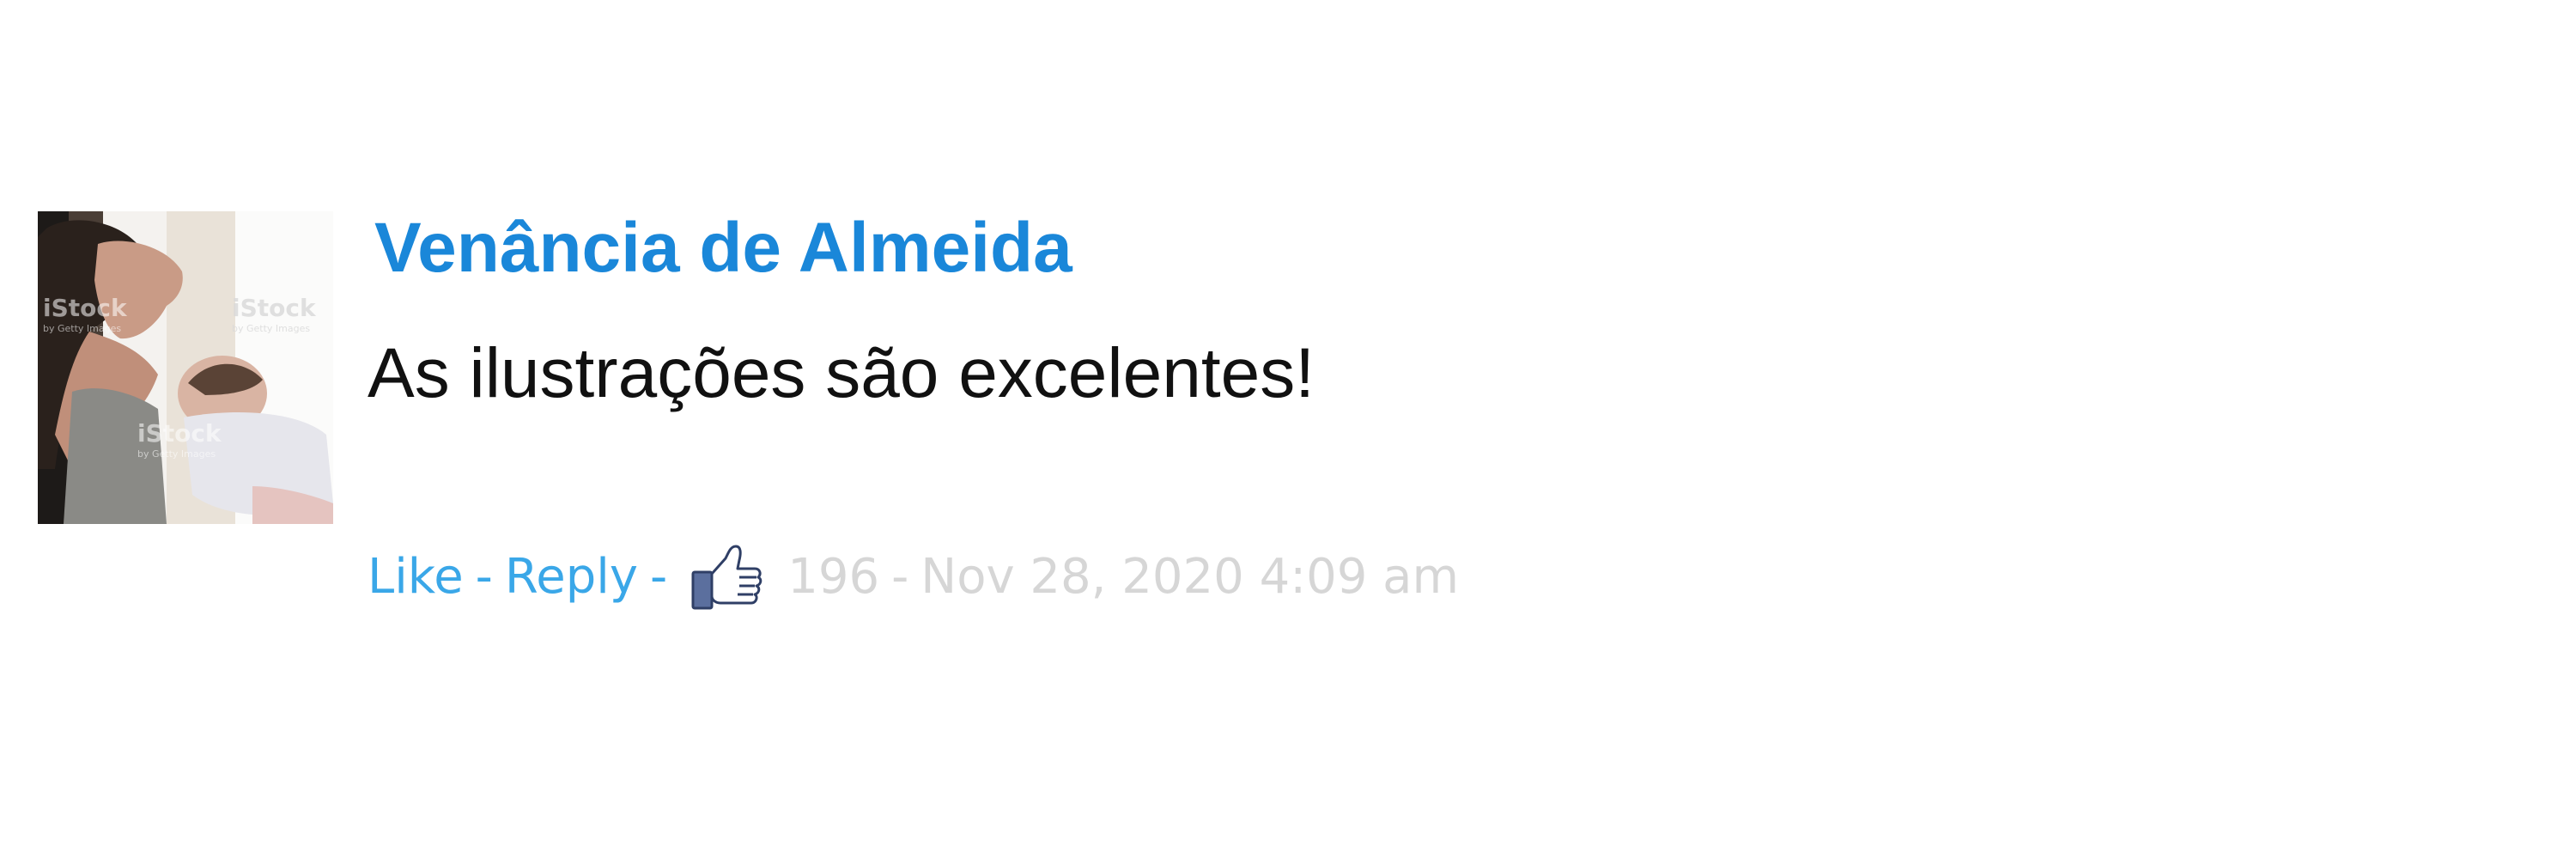  What do you see at coordinates (274, 308) in the screenshot?
I see `watermark-text-2: iStock` at bounding box center [274, 308].